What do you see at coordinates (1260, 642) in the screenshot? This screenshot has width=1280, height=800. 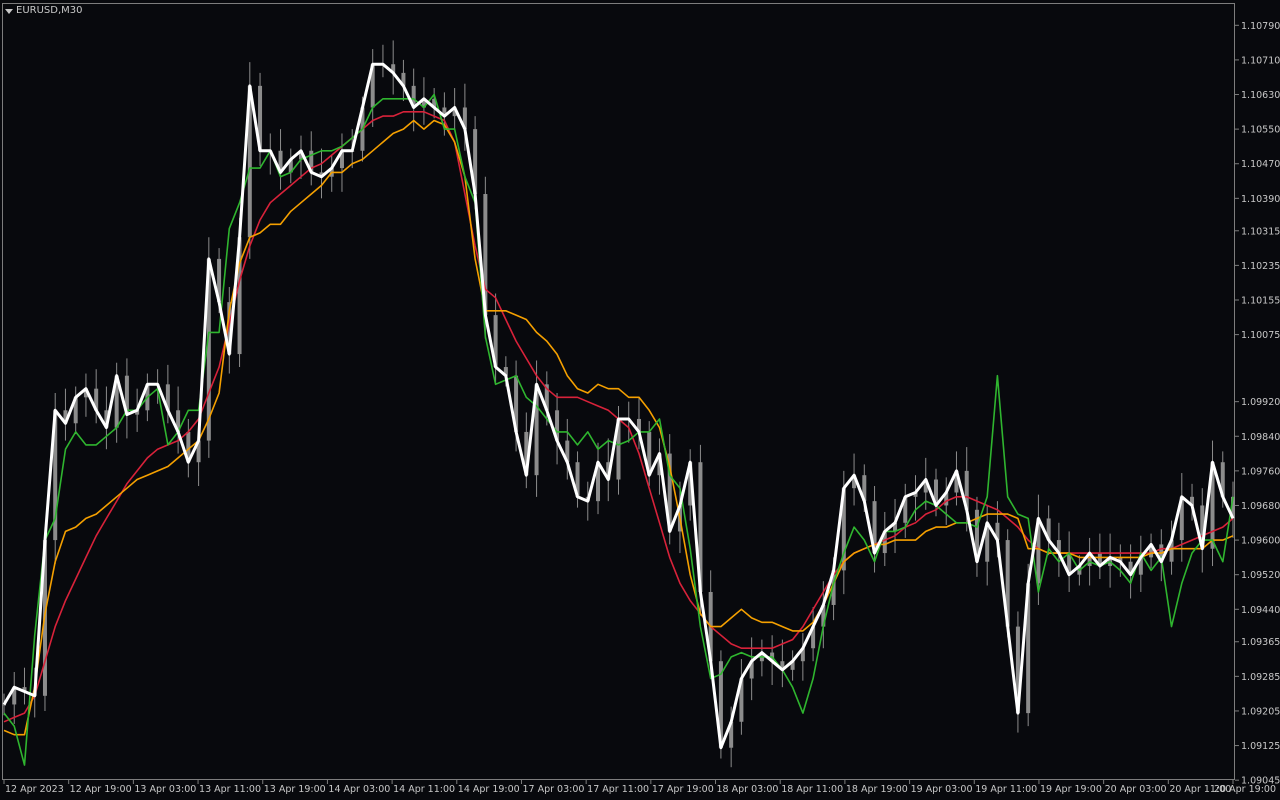 I see `price-tick-label: 1.09365` at bounding box center [1260, 642].